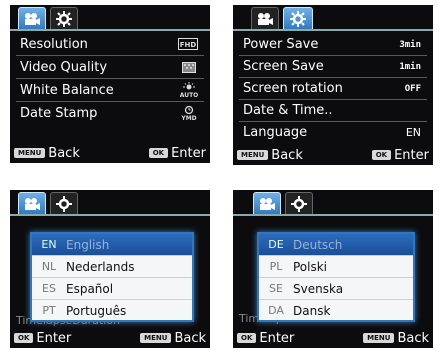  Describe the element at coordinates (188, 118) in the screenshot. I see `svg-text: YMD` at that location.